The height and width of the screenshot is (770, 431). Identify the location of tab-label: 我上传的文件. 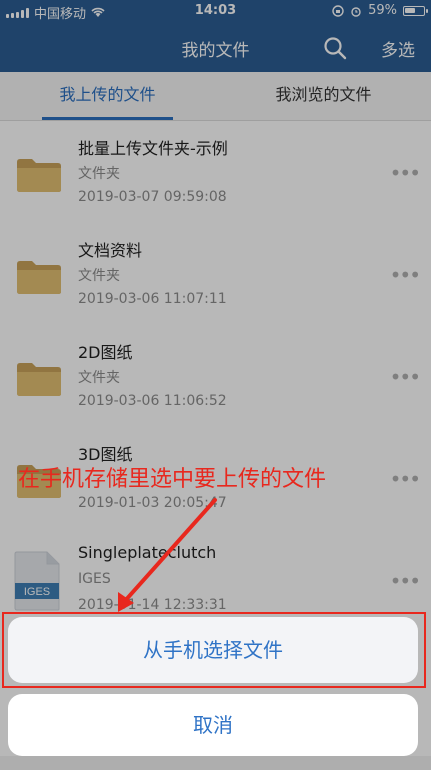
(107, 94).